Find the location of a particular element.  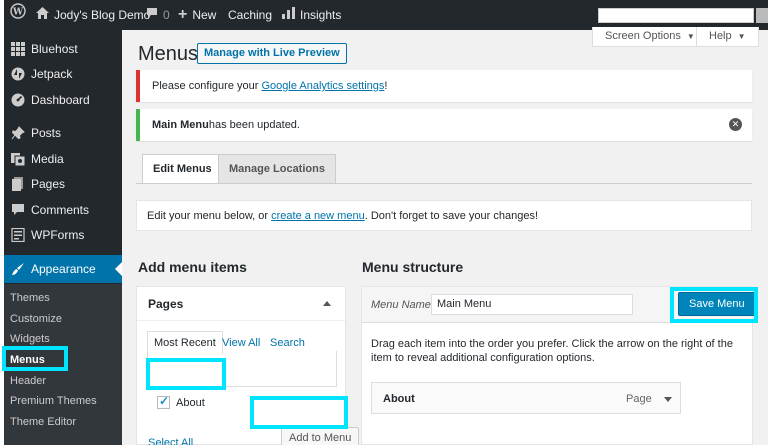

brush-icon is located at coordinates (18, 269).